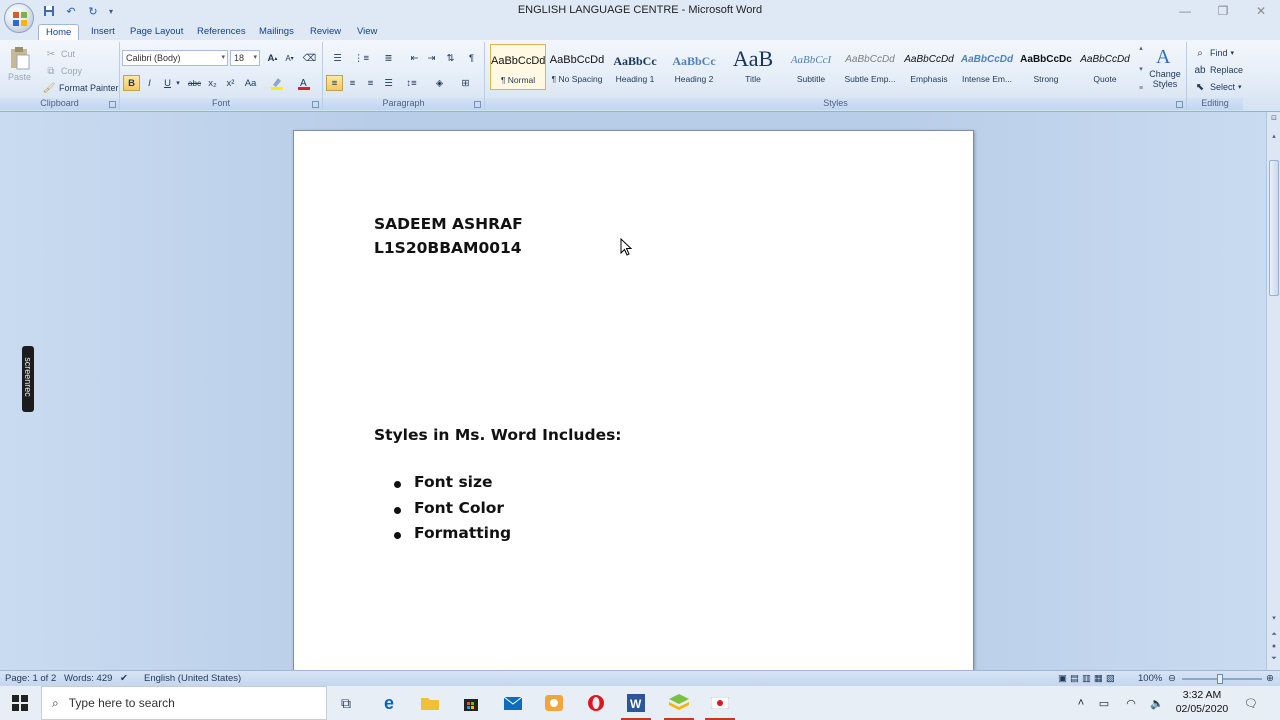 This screenshot has width=1280, height=720. I want to click on grow-font-button: A ▴, so click(272, 58).